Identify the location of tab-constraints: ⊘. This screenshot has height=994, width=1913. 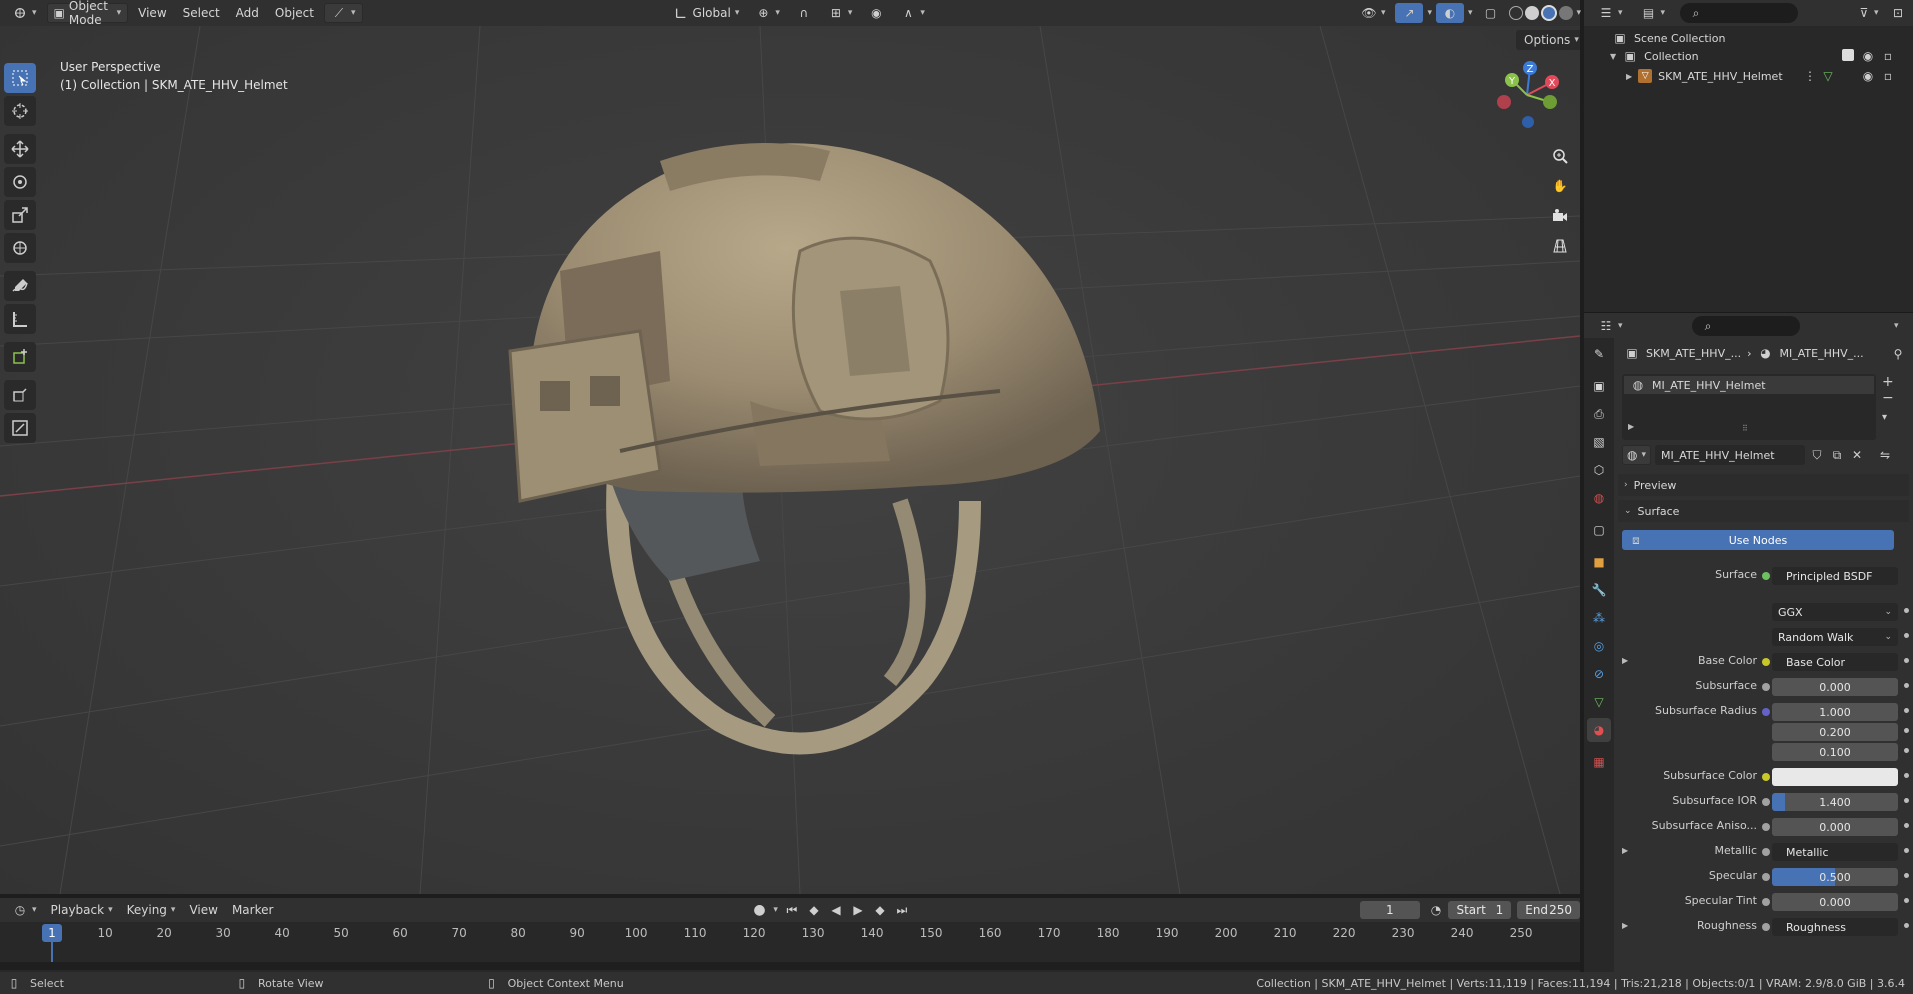
(1599, 674).